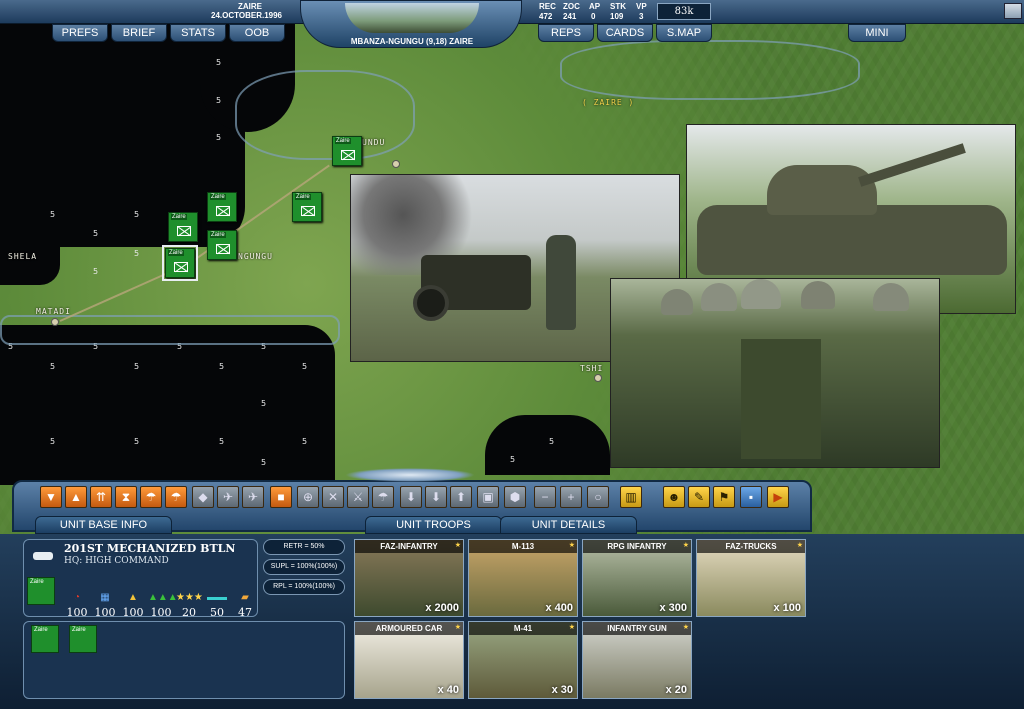  What do you see at coordinates (151, 497) in the screenshot?
I see `paratroop-icon: ☂` at bounding box center [151, 497].